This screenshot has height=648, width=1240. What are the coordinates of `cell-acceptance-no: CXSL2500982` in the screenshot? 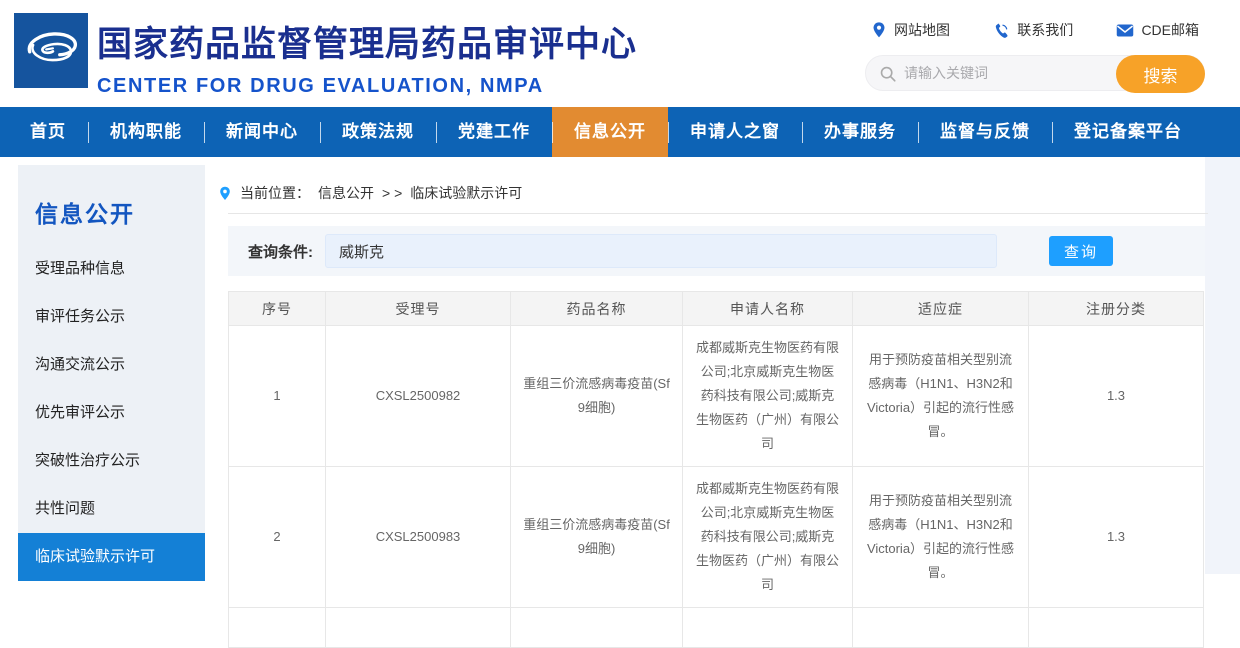 It's located at (418, 396).